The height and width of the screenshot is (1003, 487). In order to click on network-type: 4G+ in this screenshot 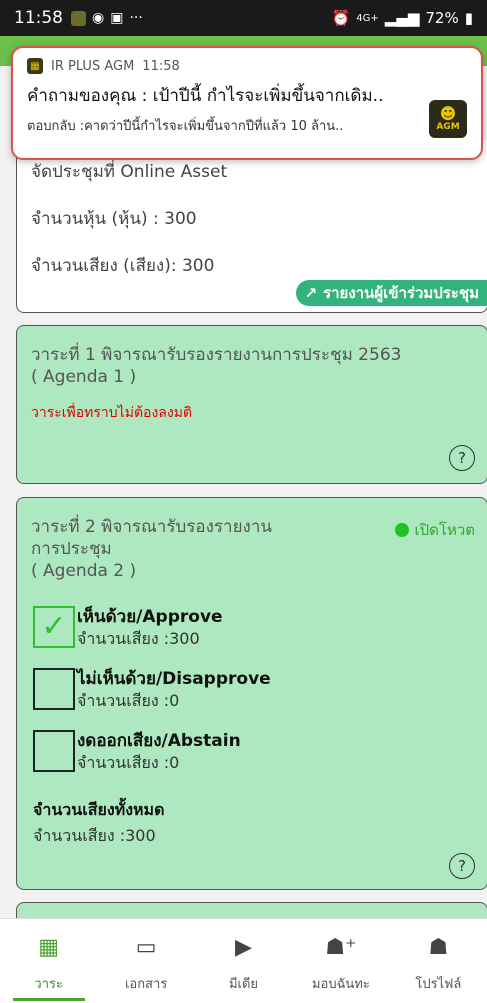, I will do `click(367, 18)`.